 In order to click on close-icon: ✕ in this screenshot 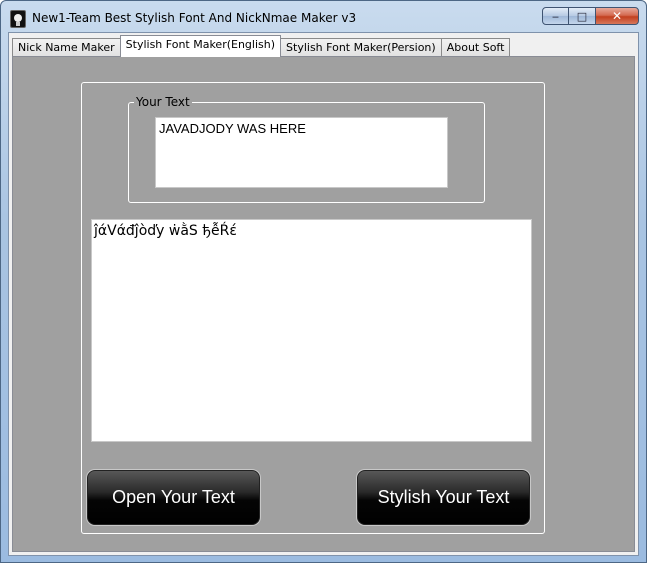, I will do `click(617, 16)`.